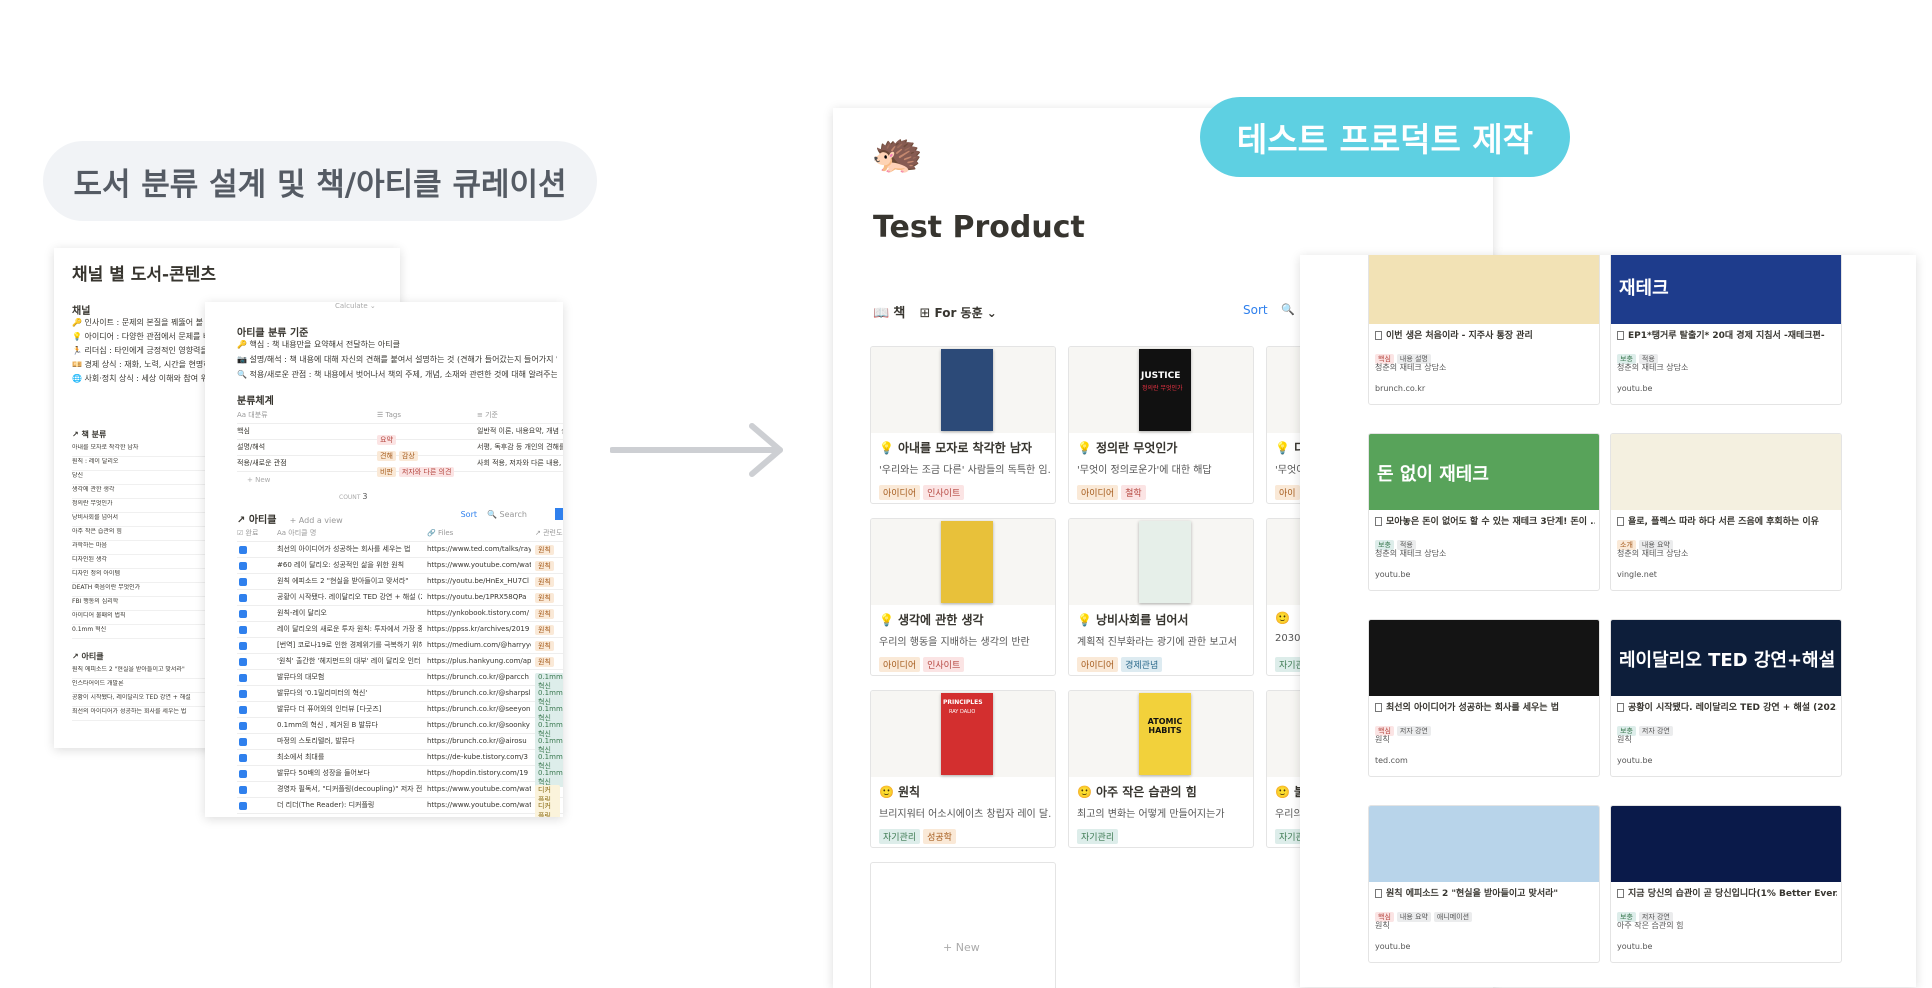 The image size is (1932, 988). I want to click on table-row: 아내를 모자로 착각한 남자, so click(147, 450).